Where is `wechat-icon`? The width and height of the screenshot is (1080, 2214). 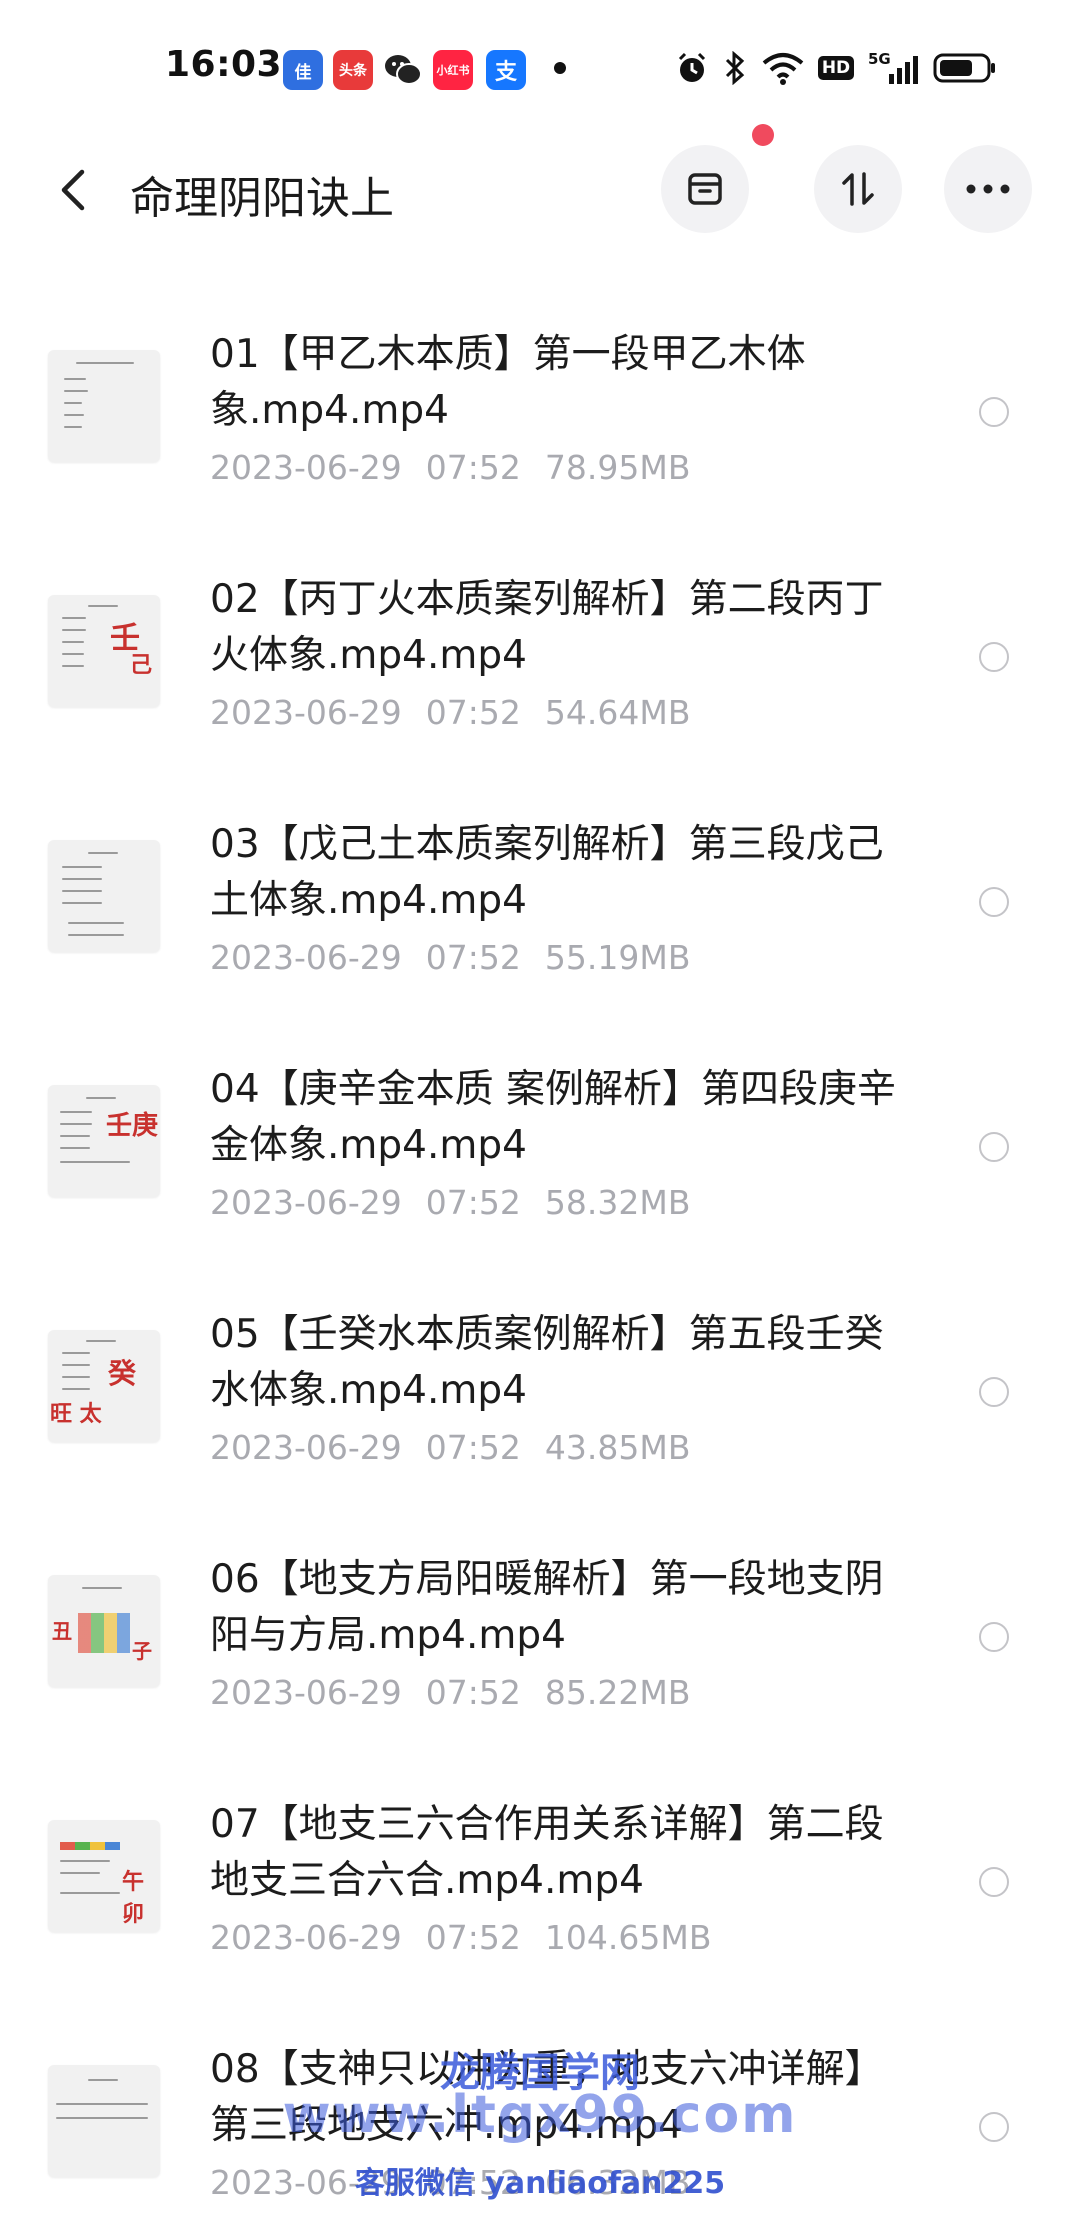 wechat-icon is located at coordinates (403, 70).